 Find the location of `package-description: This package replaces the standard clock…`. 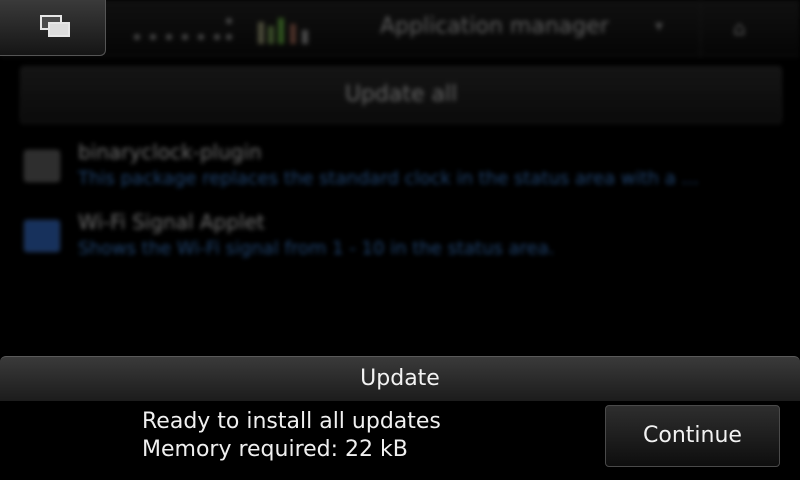

package-description: This package replaces the standard clock… is located at coordinates (388, 178).